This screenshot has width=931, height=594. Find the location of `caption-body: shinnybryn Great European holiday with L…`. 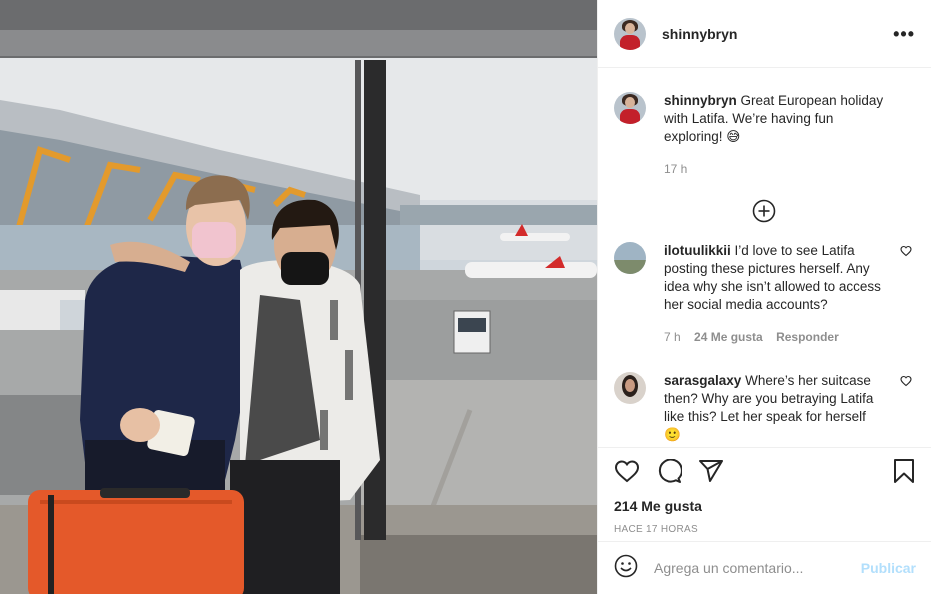

caption-body: shinnybryn Great European holiday with L… is located at coordinates (774, 135).